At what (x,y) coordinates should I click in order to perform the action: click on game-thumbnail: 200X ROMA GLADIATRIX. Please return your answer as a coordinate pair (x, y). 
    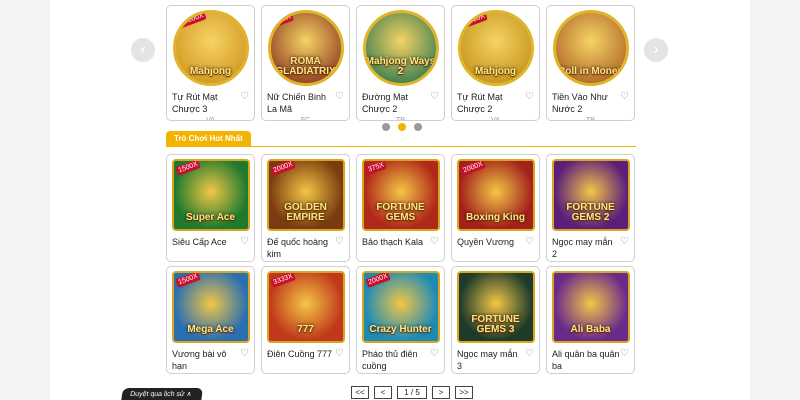
    Looking at the image, I should click on (305, 48).